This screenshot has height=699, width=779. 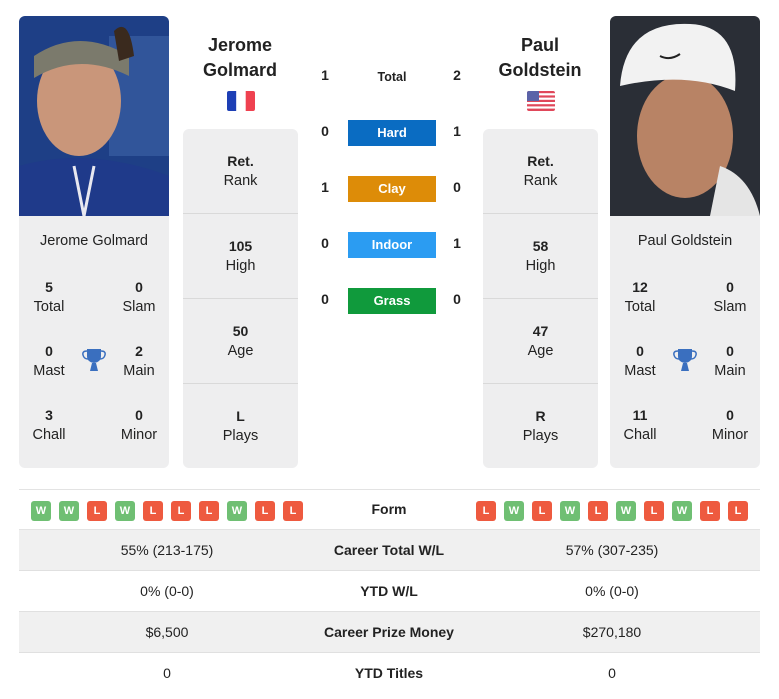 I want to click on surface-badge-hard: Hard, so click(x=392, y=133).